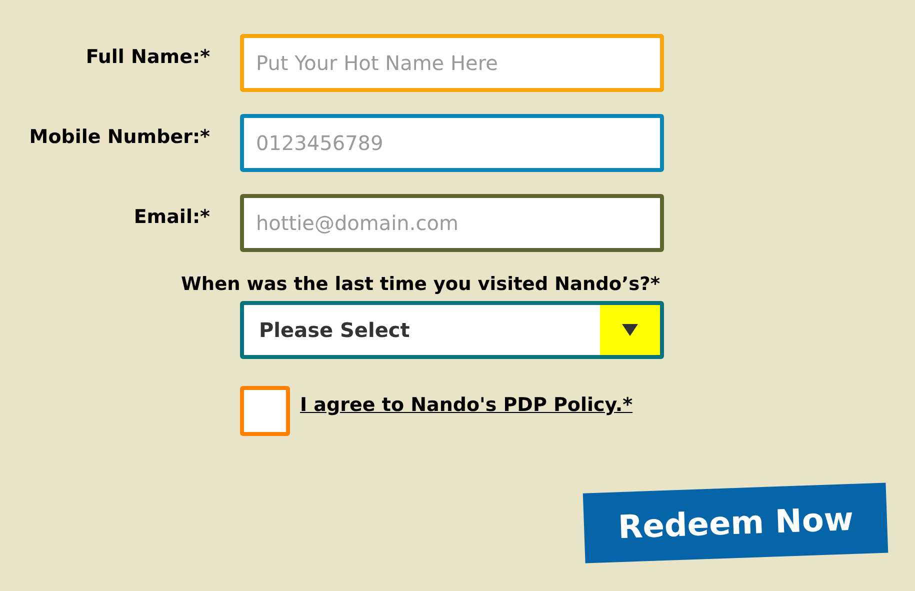 Image resolution: width=915 pixels, height=591 pixels. Describe the element at coordinates (147, 56) in the screenshot. I see `field-label: Full Name:*` at that location.